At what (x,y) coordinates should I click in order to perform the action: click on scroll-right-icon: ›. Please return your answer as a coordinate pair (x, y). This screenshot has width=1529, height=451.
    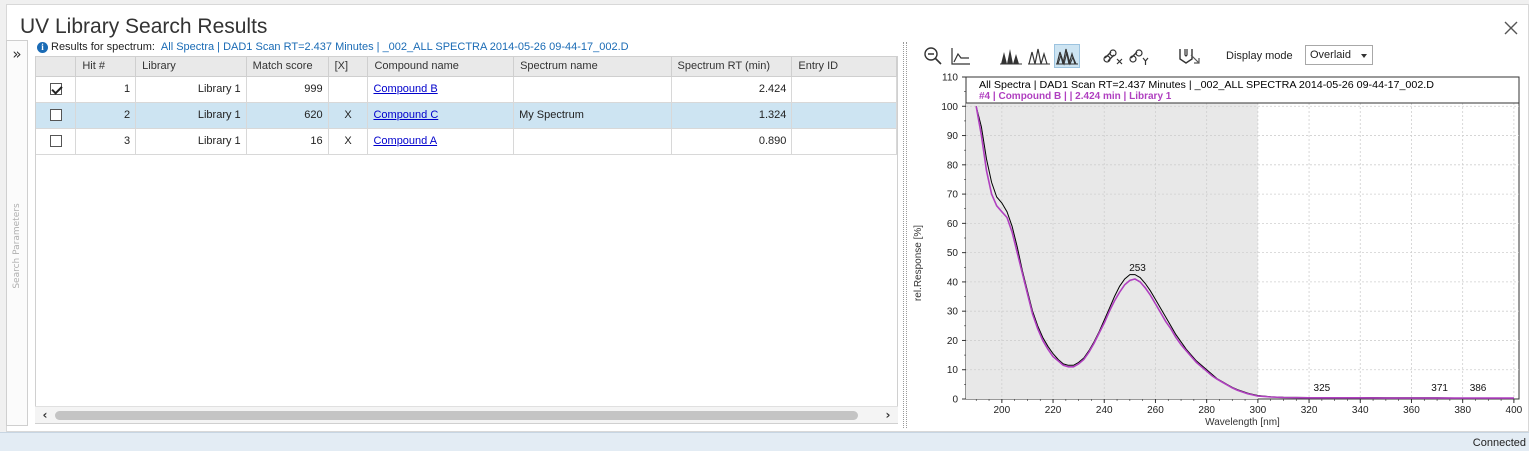
    Looking at the image, I should click on (888, 415).